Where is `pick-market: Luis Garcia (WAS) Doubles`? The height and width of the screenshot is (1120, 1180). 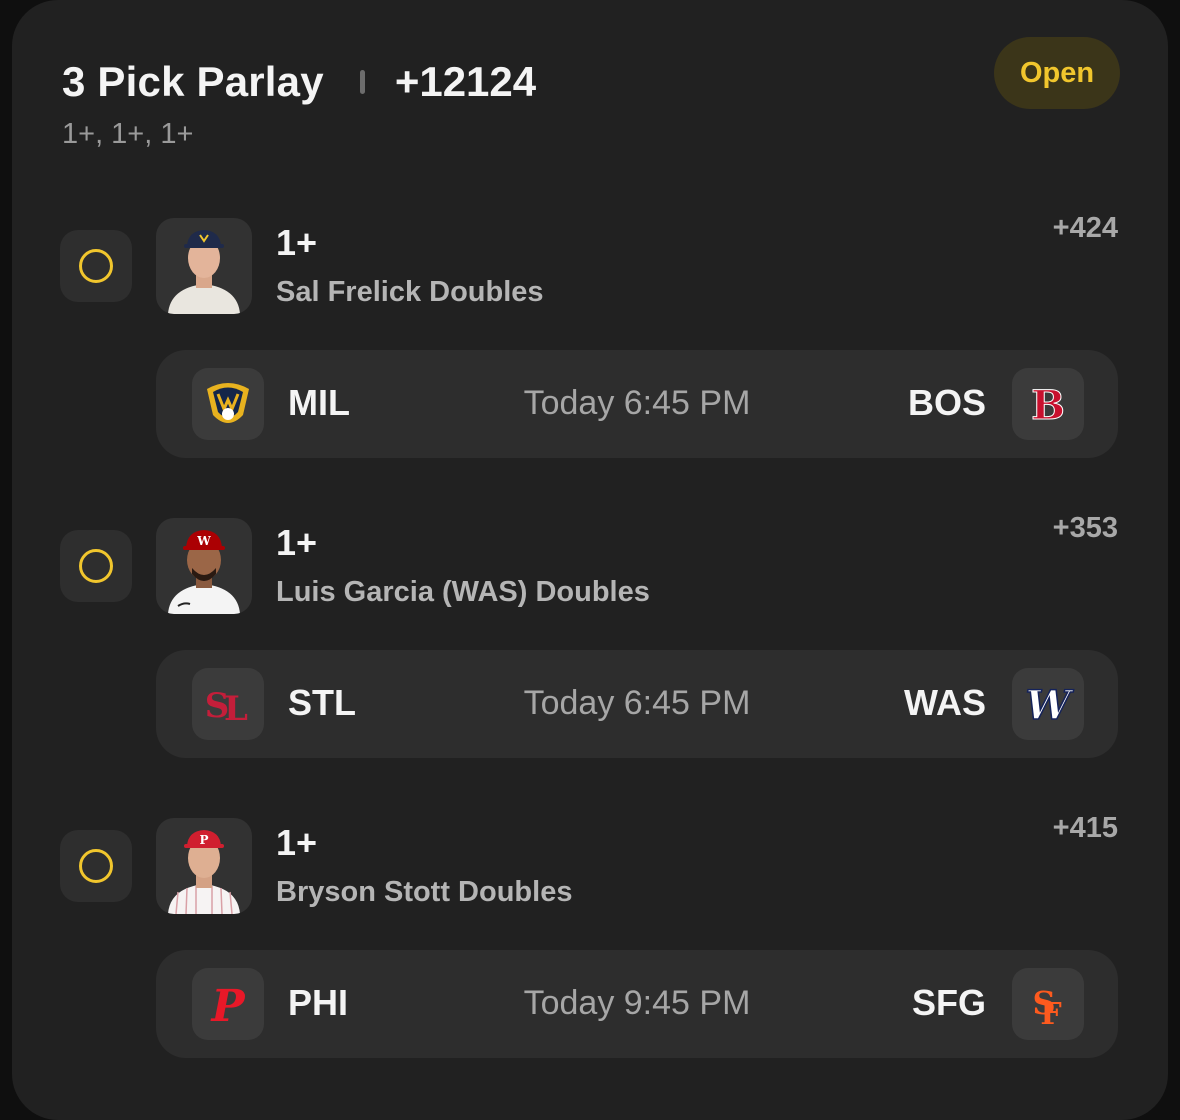
pick-market: Luis Garcia (WAS) Doubles is located at coordinates (463, 592).